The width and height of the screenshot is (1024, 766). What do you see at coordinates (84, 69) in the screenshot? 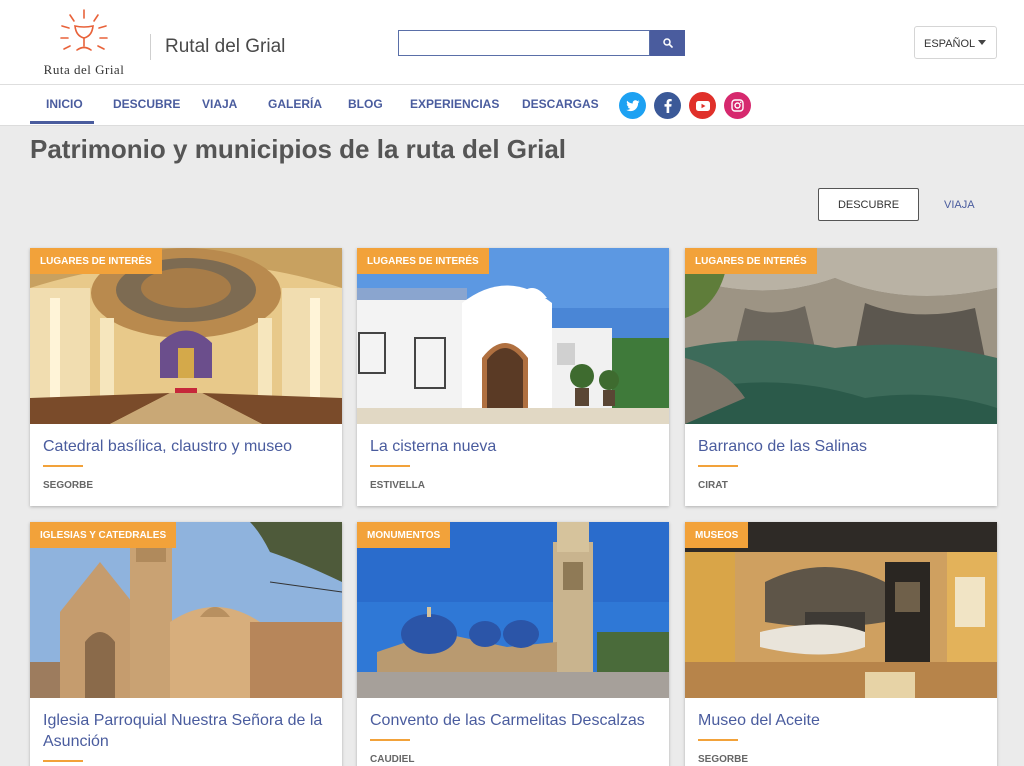
I see `logo-text: Ruta del Grial` at bounding box center [84, 69].